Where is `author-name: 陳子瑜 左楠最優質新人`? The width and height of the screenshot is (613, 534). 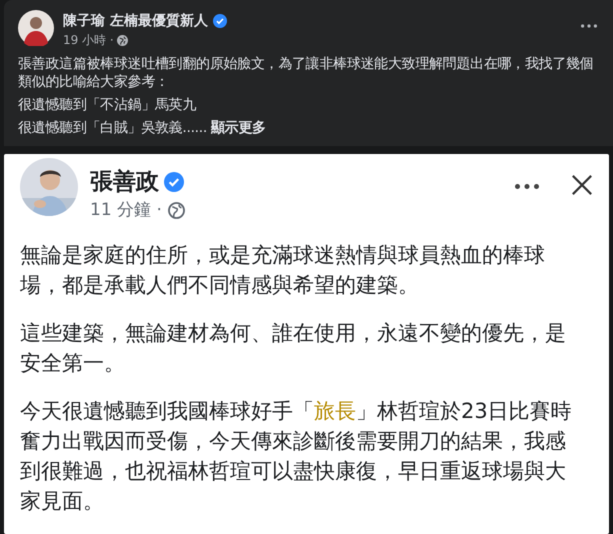 author-name: 陳子瑜 左楠最優質新人 is located at coordinates (135, 21).